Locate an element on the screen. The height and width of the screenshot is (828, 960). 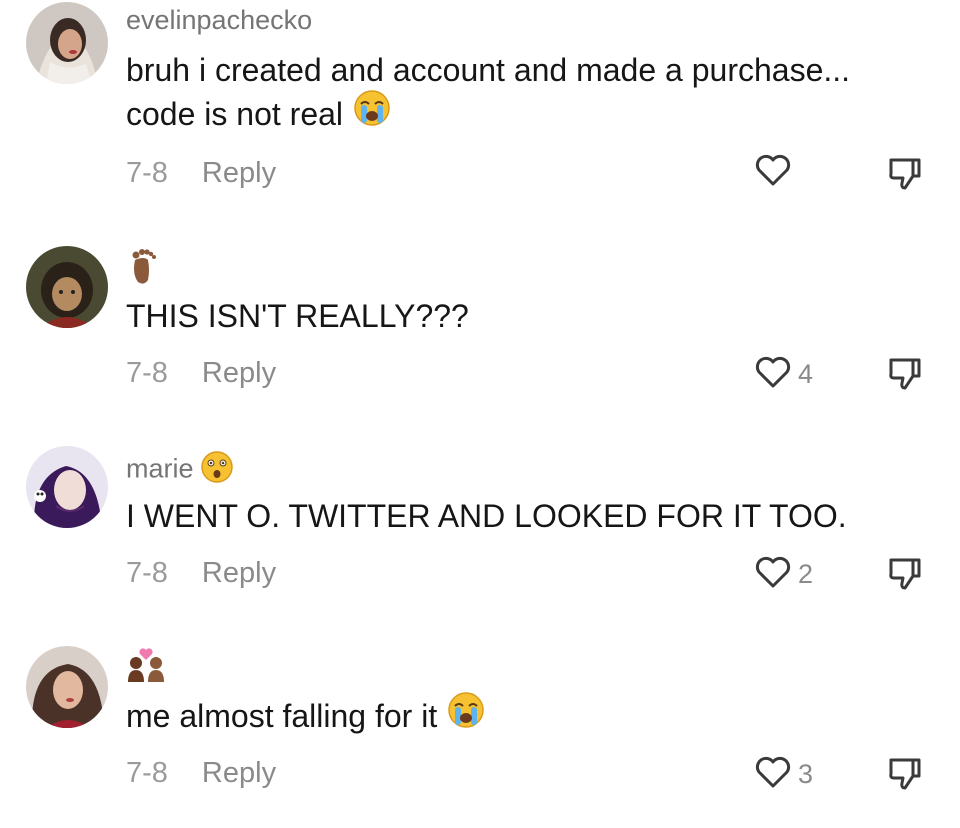
like-button: 3 is located at coordinates (783, 774).